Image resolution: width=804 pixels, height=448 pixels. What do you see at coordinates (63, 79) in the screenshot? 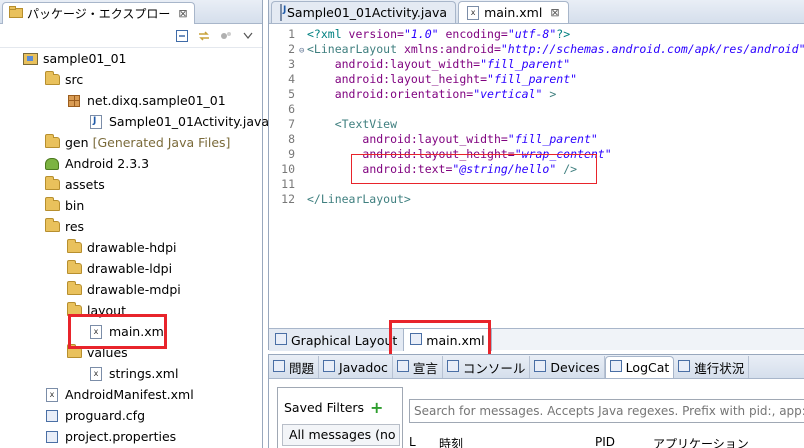
I see `tree-item: src` at bounding box center [63, 79].